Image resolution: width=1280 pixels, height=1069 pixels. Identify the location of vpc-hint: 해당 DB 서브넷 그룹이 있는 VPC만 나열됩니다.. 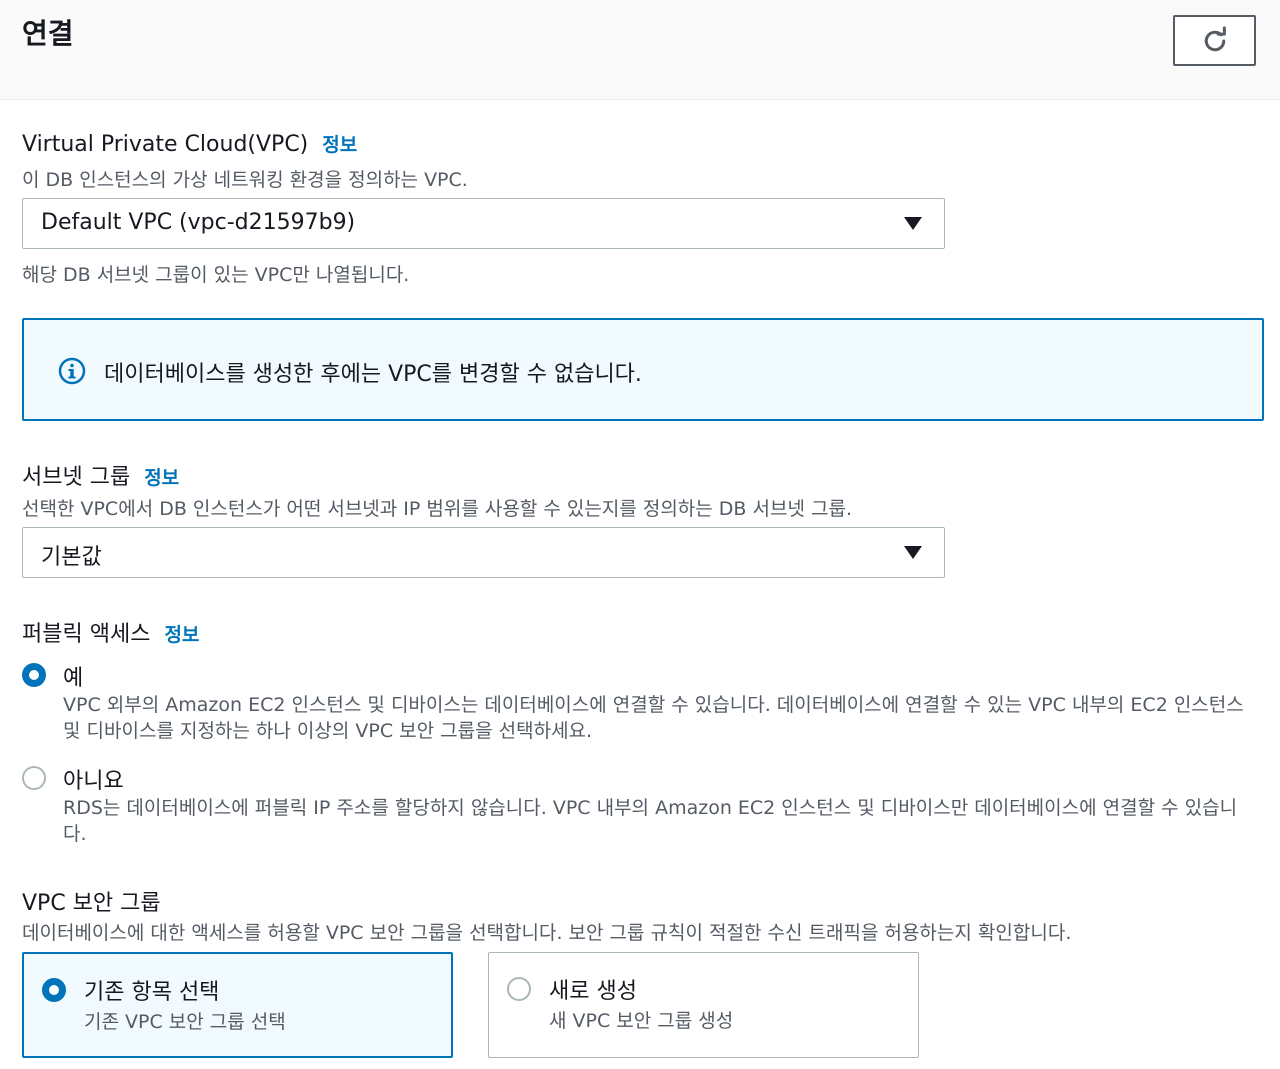
(216, 275).